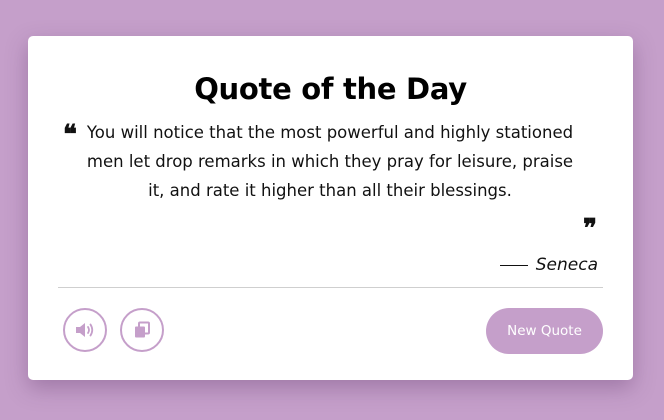  Describe the element at coordinates (70, 135) in the screenshot. I see `quote-open-icon: ❝` at that location.